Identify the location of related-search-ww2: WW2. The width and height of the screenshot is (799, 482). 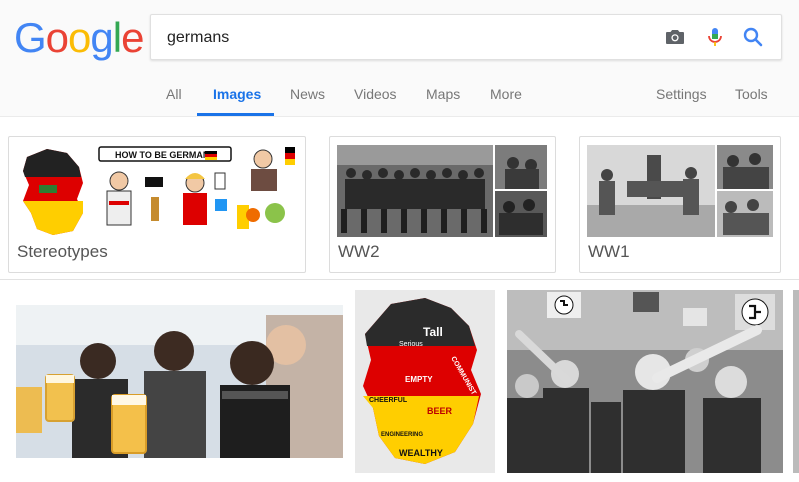
(442, 204).